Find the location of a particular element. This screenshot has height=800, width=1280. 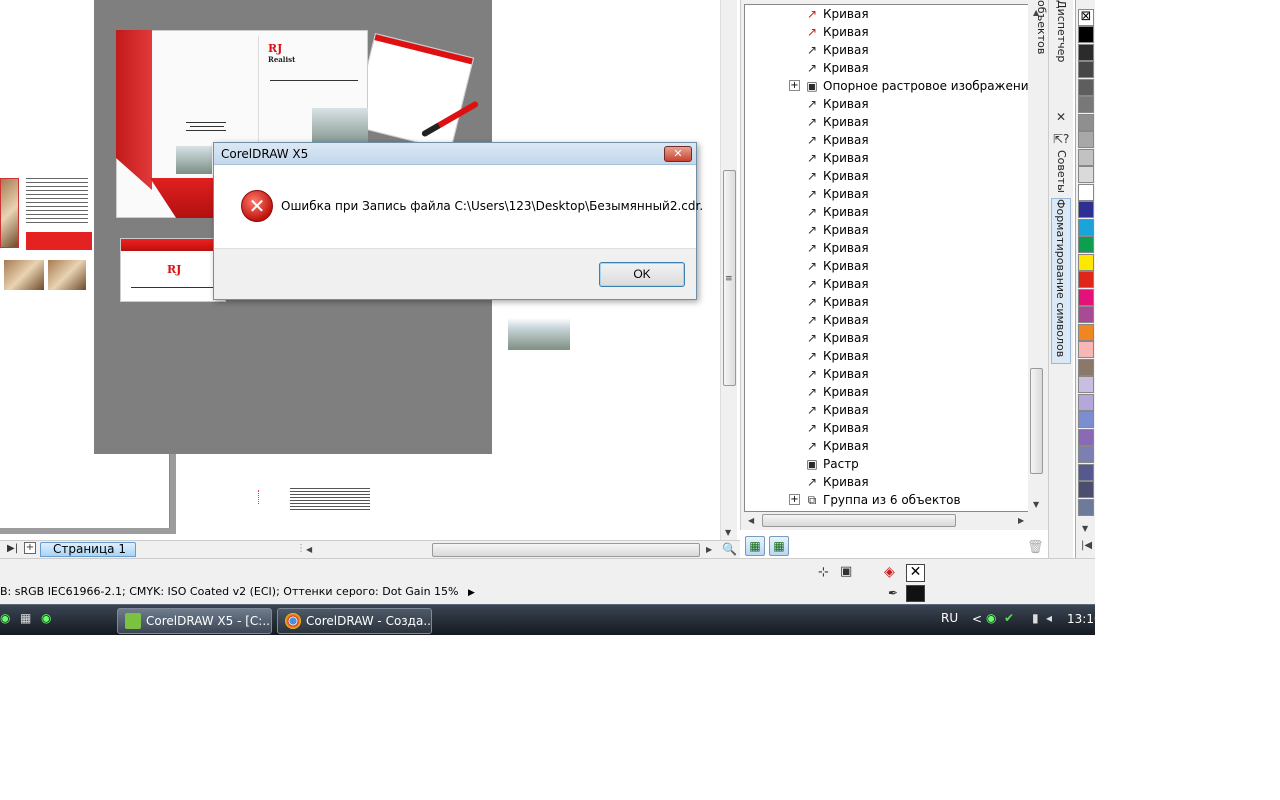

tab-character-formatting: Форматирование символов is located at coordinates (1061, 281).